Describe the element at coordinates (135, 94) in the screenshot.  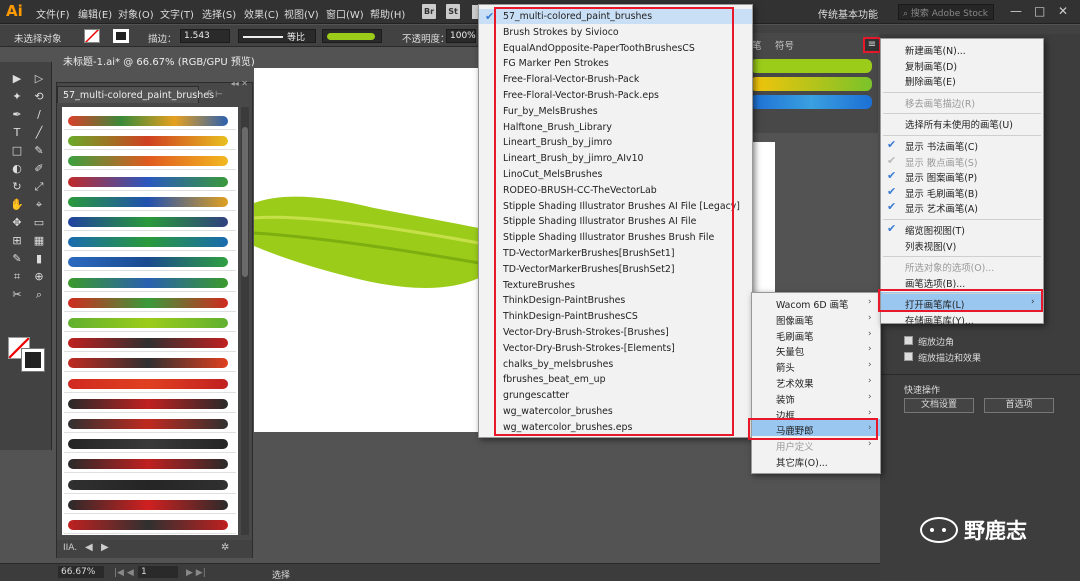
I see `library-tab: 57_multi-colored_paint_brushes` at that location.